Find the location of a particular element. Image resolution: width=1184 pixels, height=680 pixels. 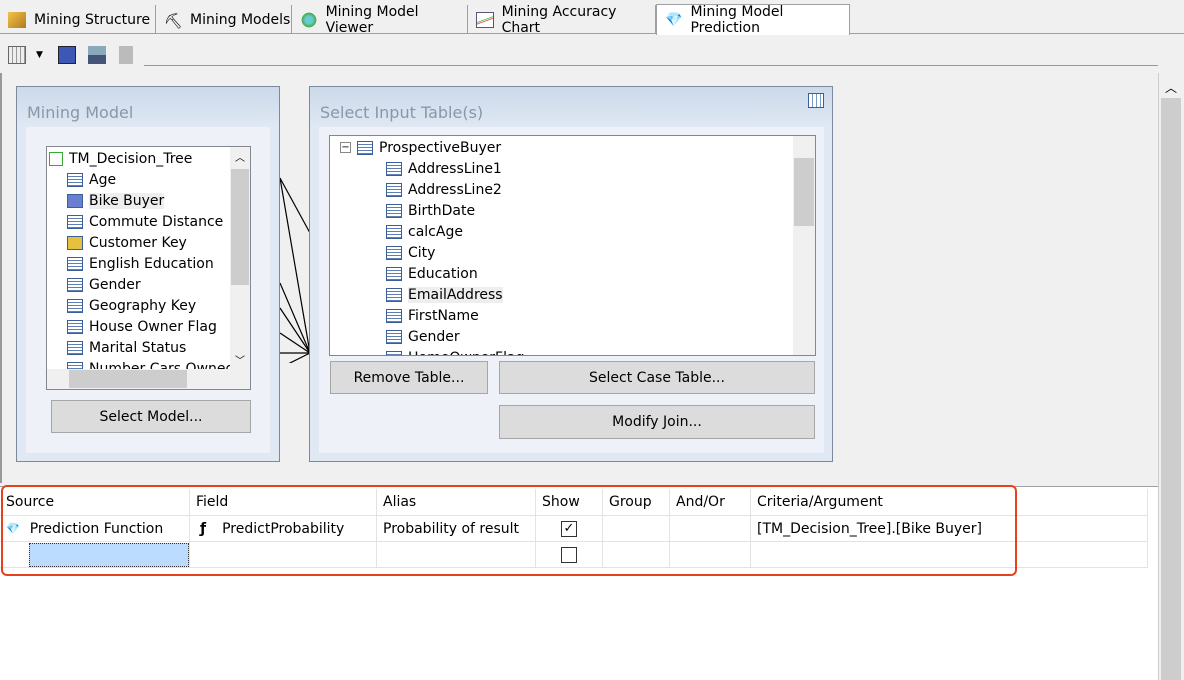

show-checkbox is located at coordinates (569, 554).